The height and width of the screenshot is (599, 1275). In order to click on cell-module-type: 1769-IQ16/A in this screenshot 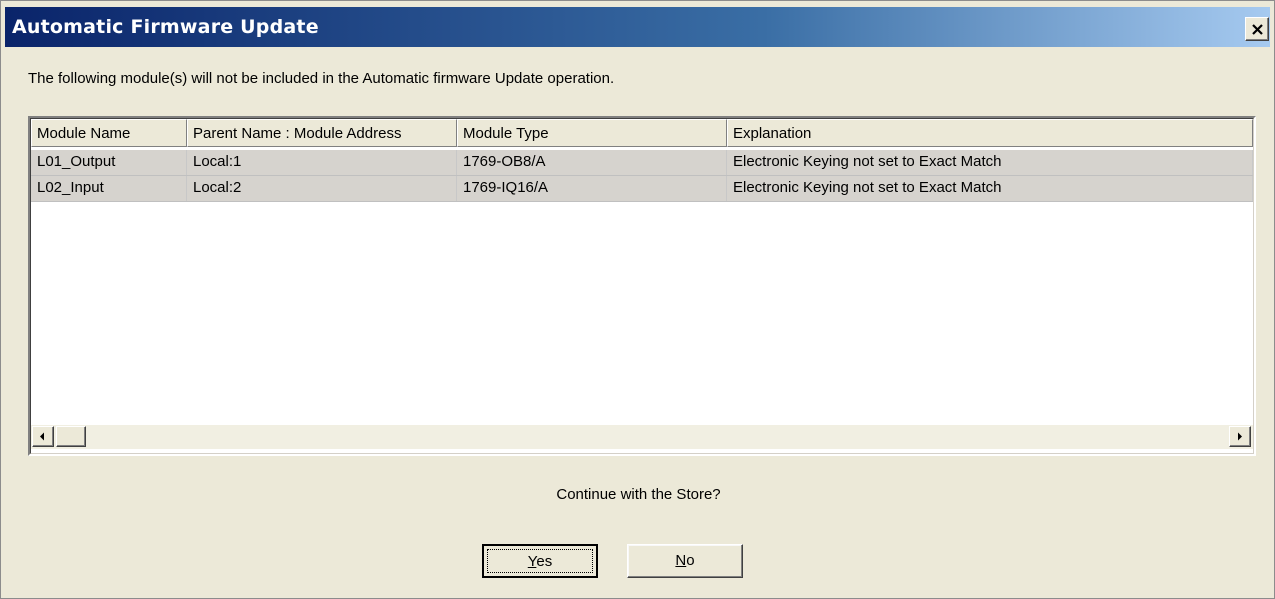, I will do `click(592, 188)`.